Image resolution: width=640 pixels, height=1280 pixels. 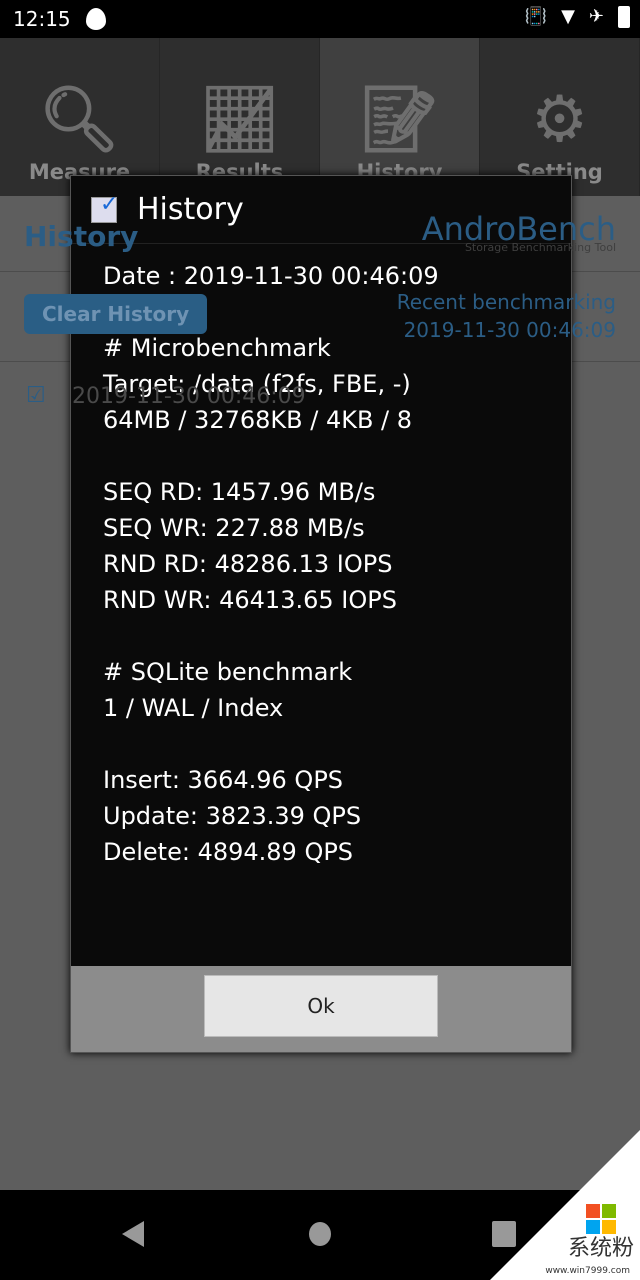 What do you see at coordinates (250, 600) in the screenshot?
I see `dialog-line: RND WR: 46413.65 IOPS` at bounding box center [250, 600].